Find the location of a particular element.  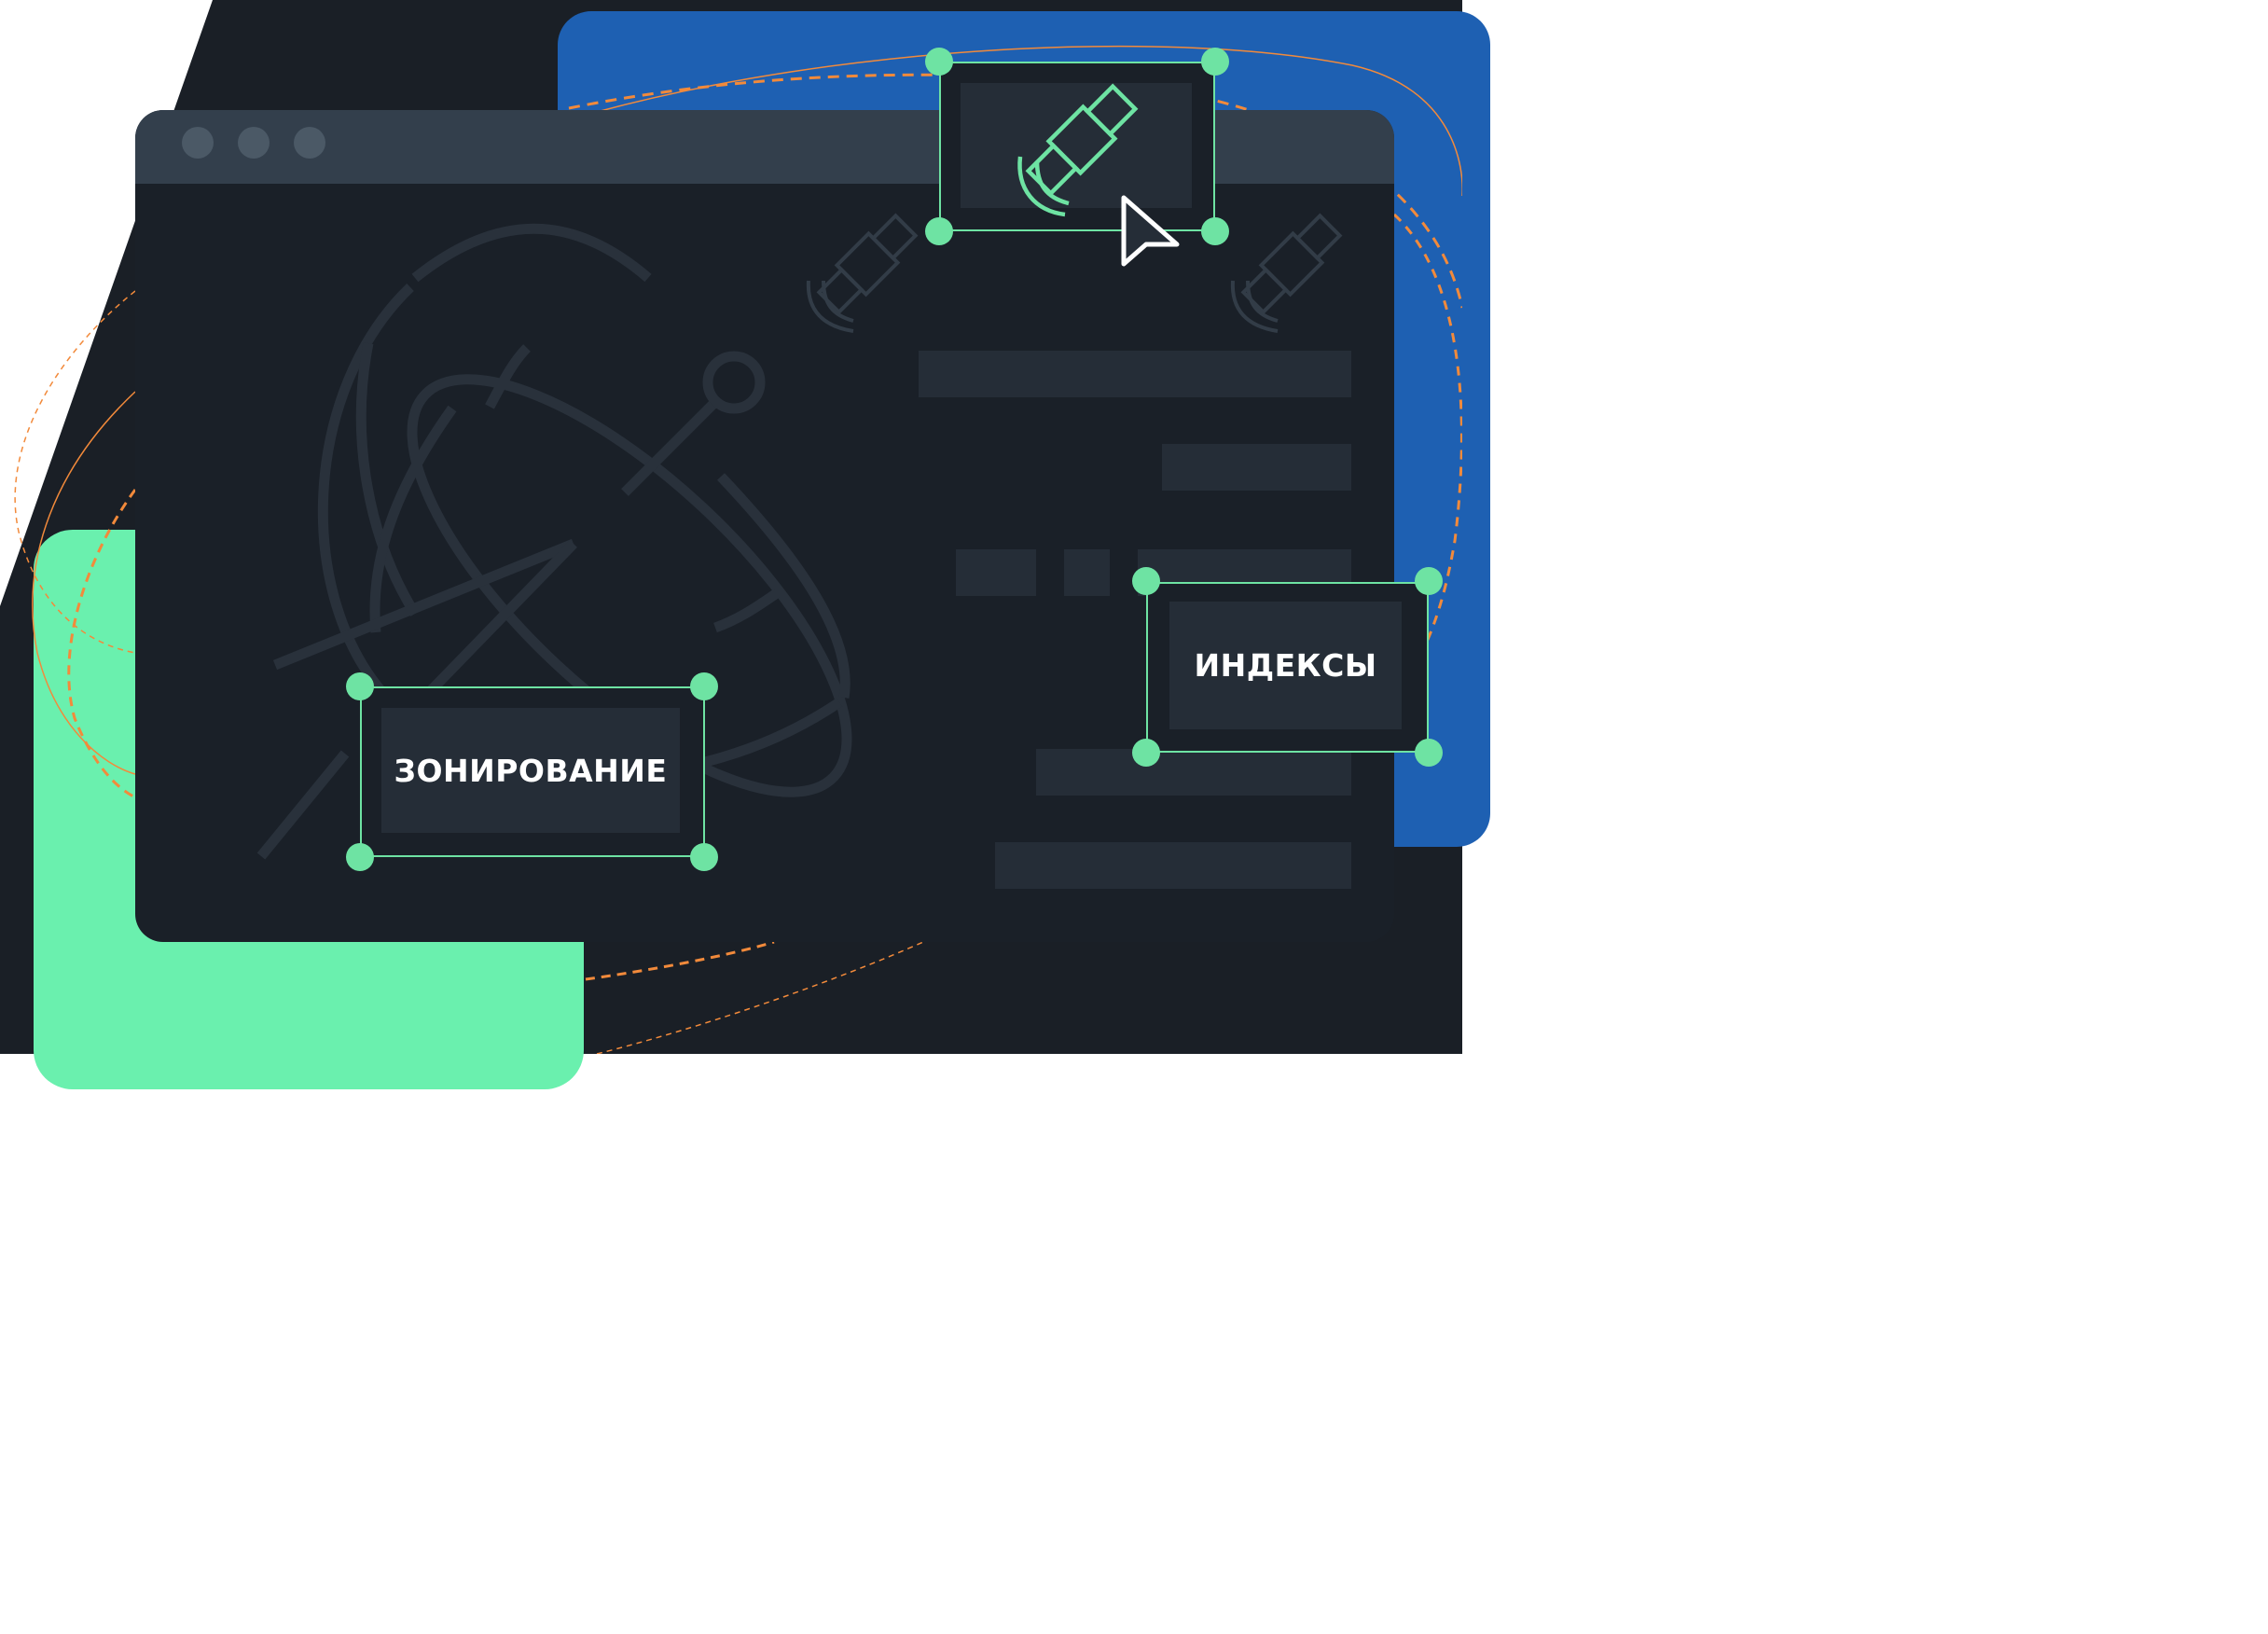

cursor-icon is located at coordinates (1150, 231).